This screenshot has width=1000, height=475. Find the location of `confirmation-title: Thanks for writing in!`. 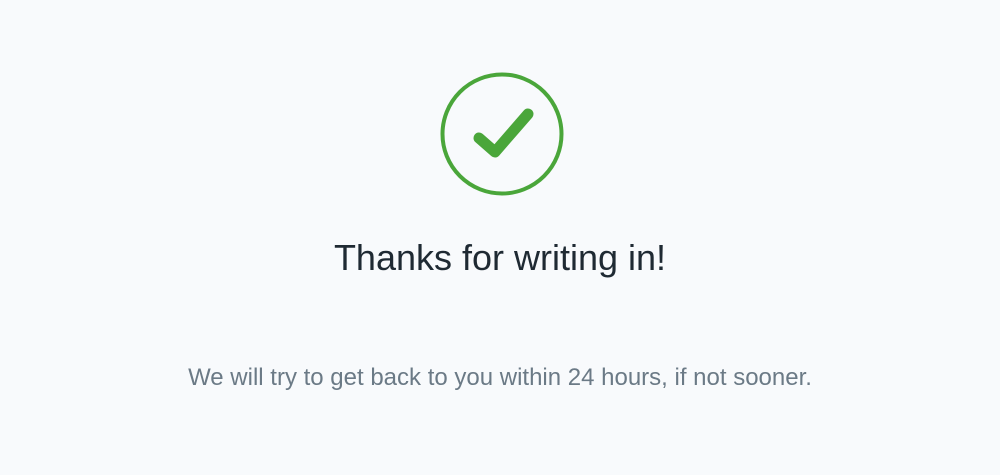

confirmation-title: Thanks for writing in! is located at coordinates (500, 257).